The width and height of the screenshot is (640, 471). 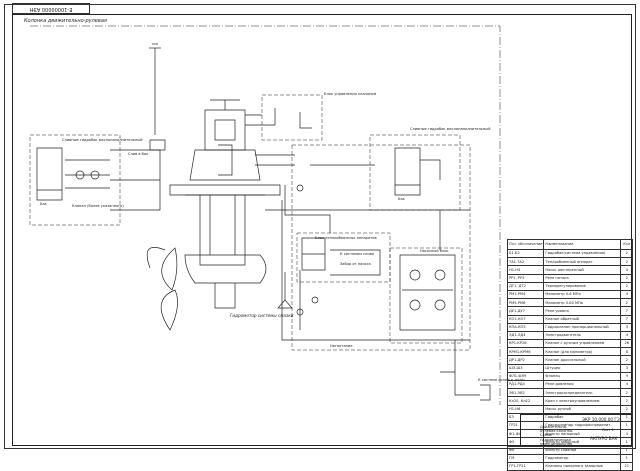 I want to click on spec-cell: Б1-Б2, so click(x=525, y=253).